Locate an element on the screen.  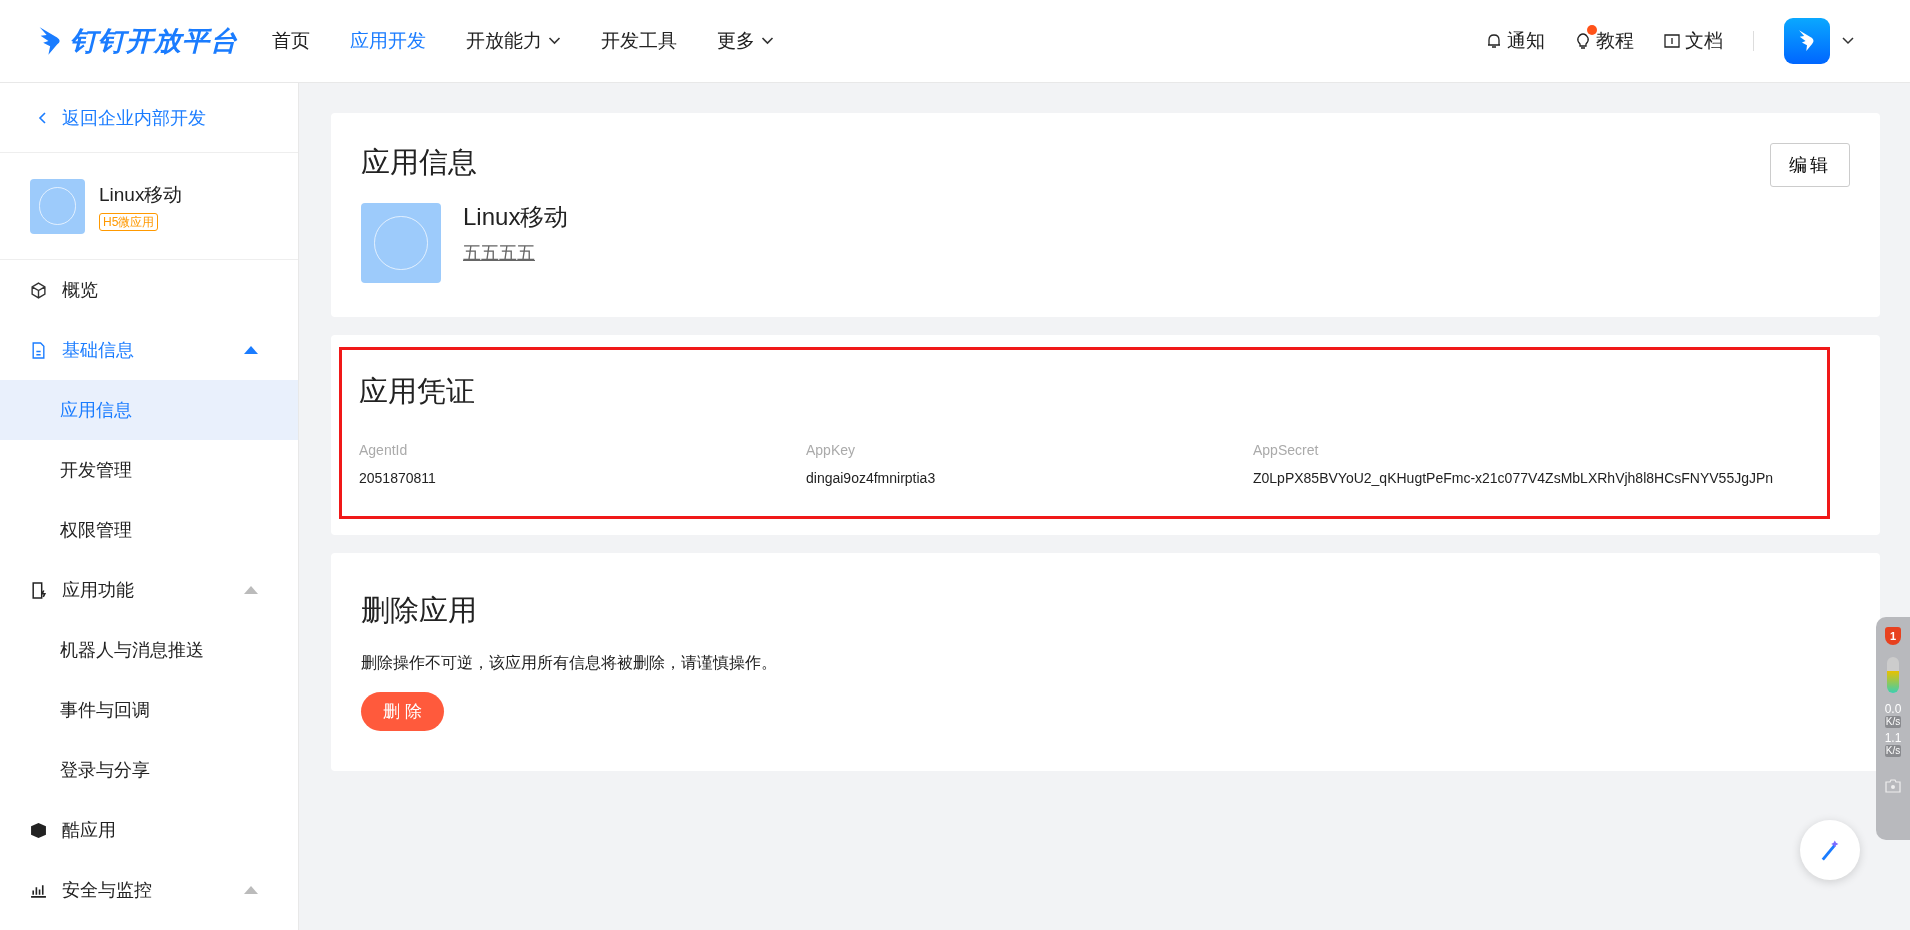
sidebar-item: 基础信息 is located at coordinates (149, 350).